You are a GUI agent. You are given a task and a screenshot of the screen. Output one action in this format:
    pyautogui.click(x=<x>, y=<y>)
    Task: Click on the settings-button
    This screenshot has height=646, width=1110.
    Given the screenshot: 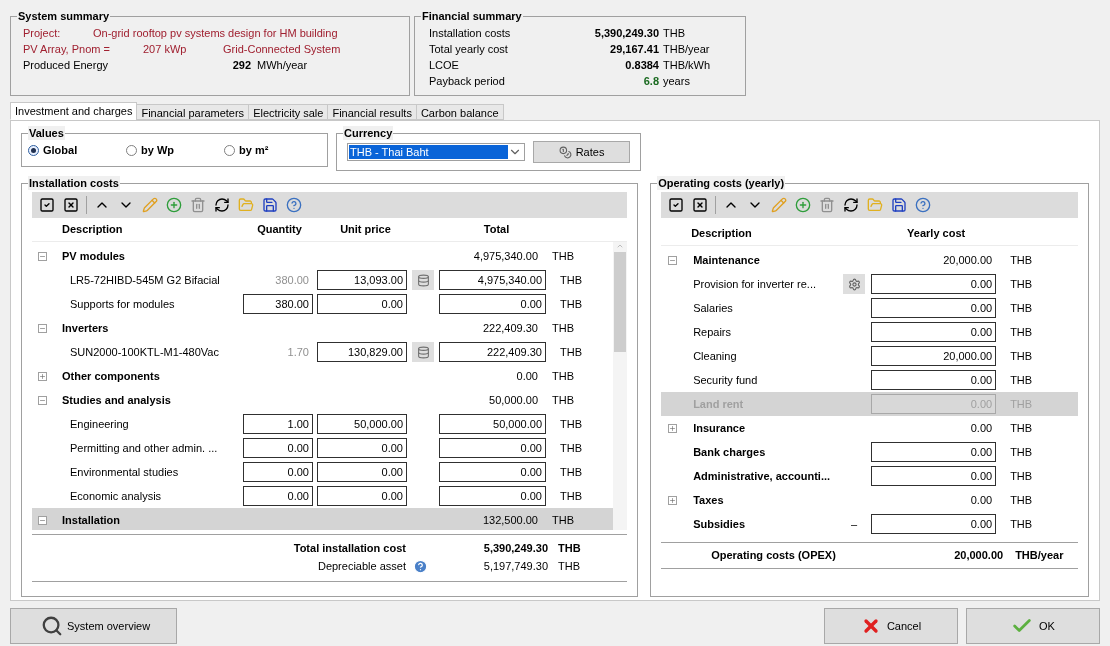 What is the action you would take?
    pyautogui.click(x=854, y=284)
    